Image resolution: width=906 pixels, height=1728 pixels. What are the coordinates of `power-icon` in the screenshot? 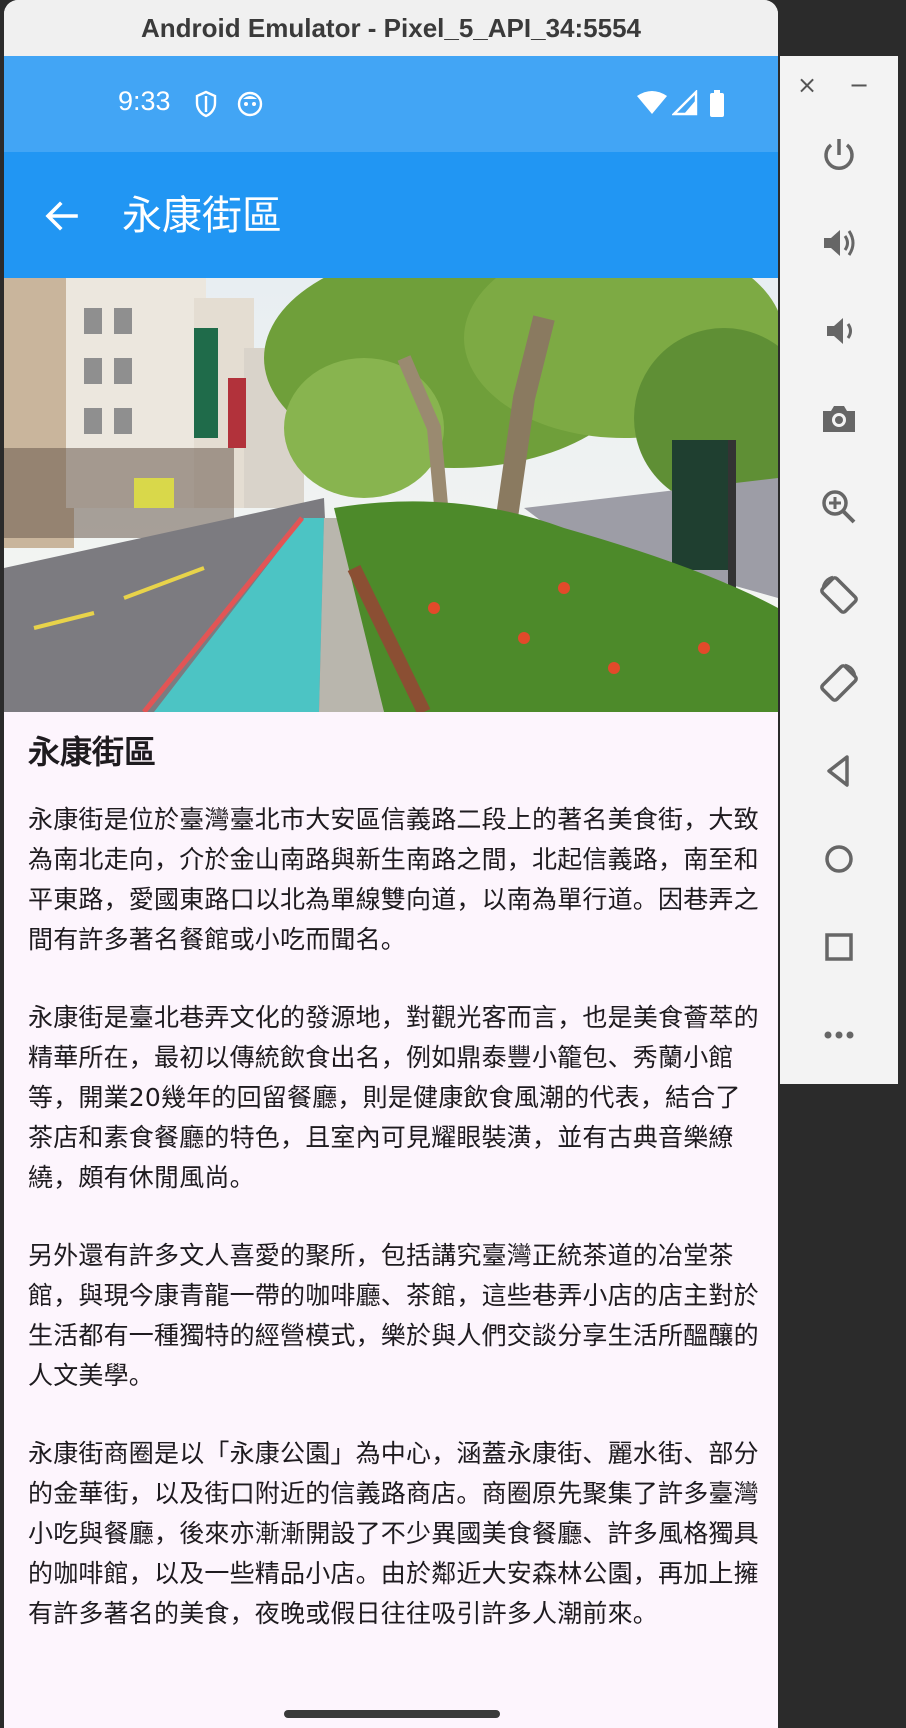 It's located at (839, 155).